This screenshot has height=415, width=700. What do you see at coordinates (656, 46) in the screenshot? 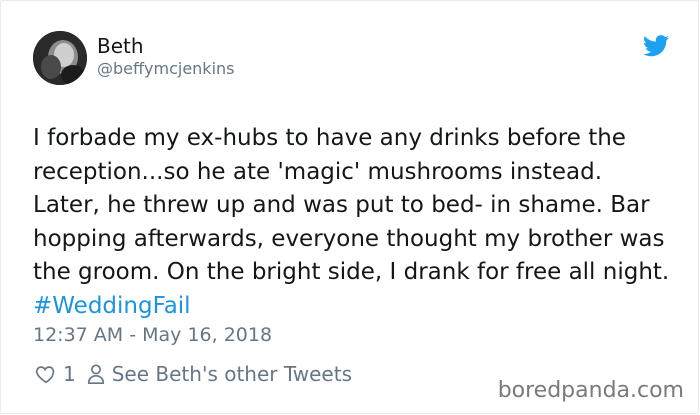
I see `twitter-bird-icon` at bounding box center [656, 46].